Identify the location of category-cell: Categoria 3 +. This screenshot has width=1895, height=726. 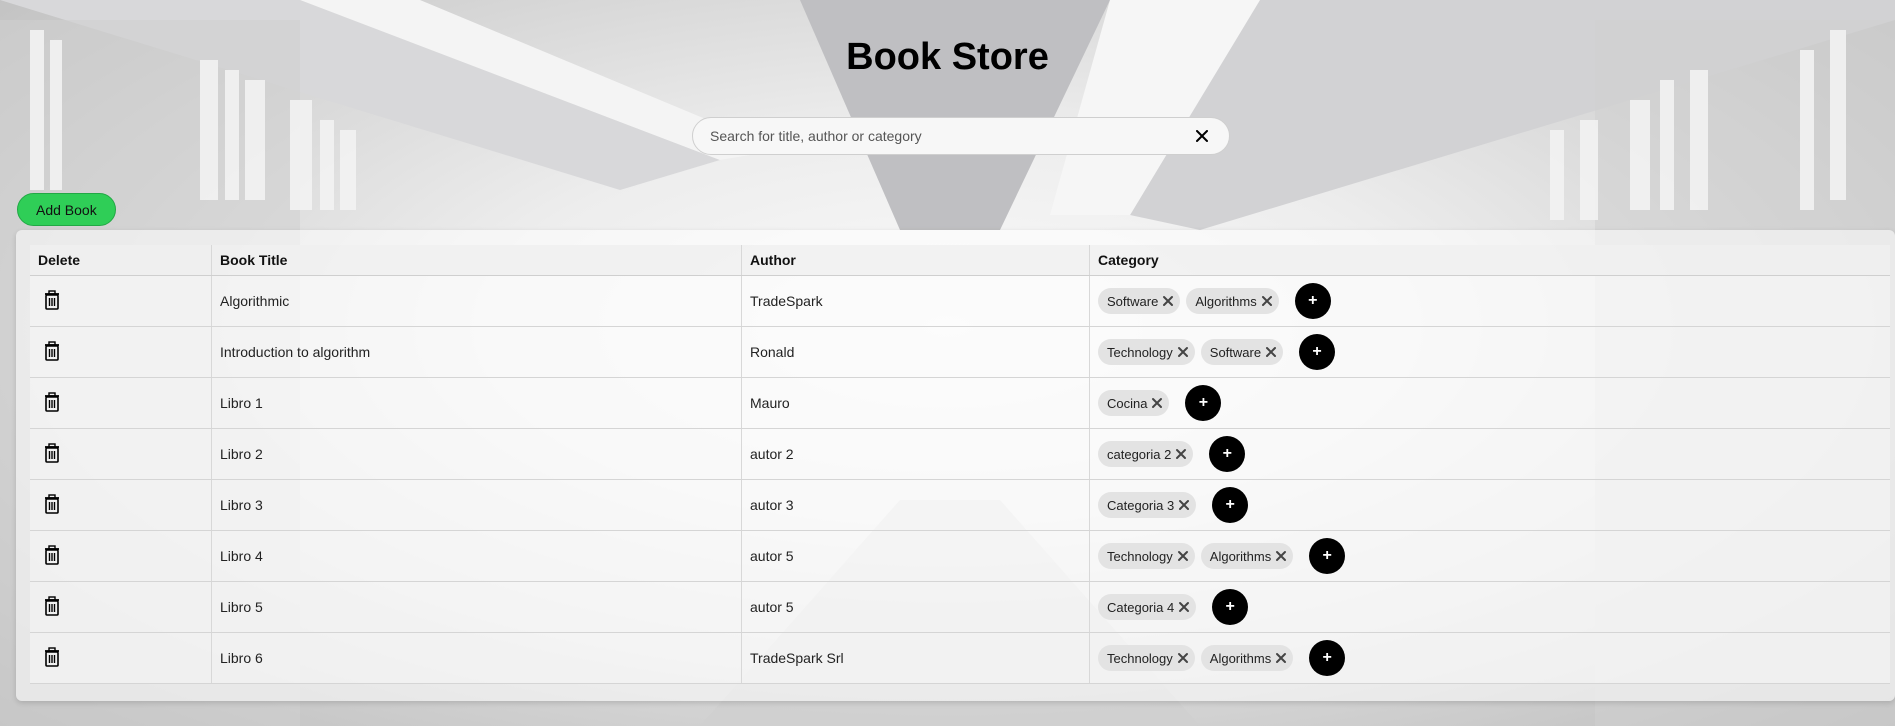
(1489, 505).